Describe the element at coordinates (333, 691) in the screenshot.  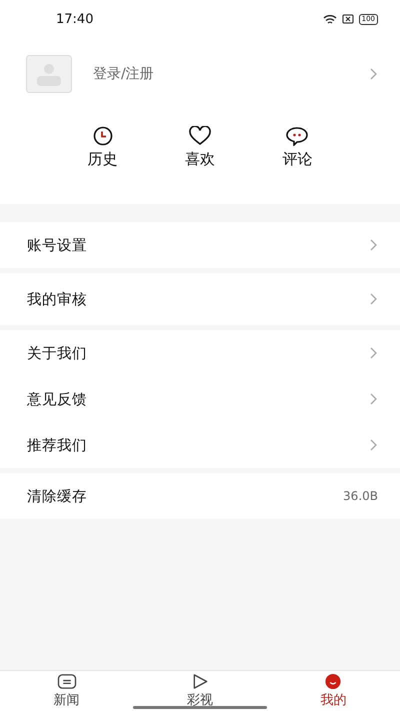
I see `tab: 我的` at that location.